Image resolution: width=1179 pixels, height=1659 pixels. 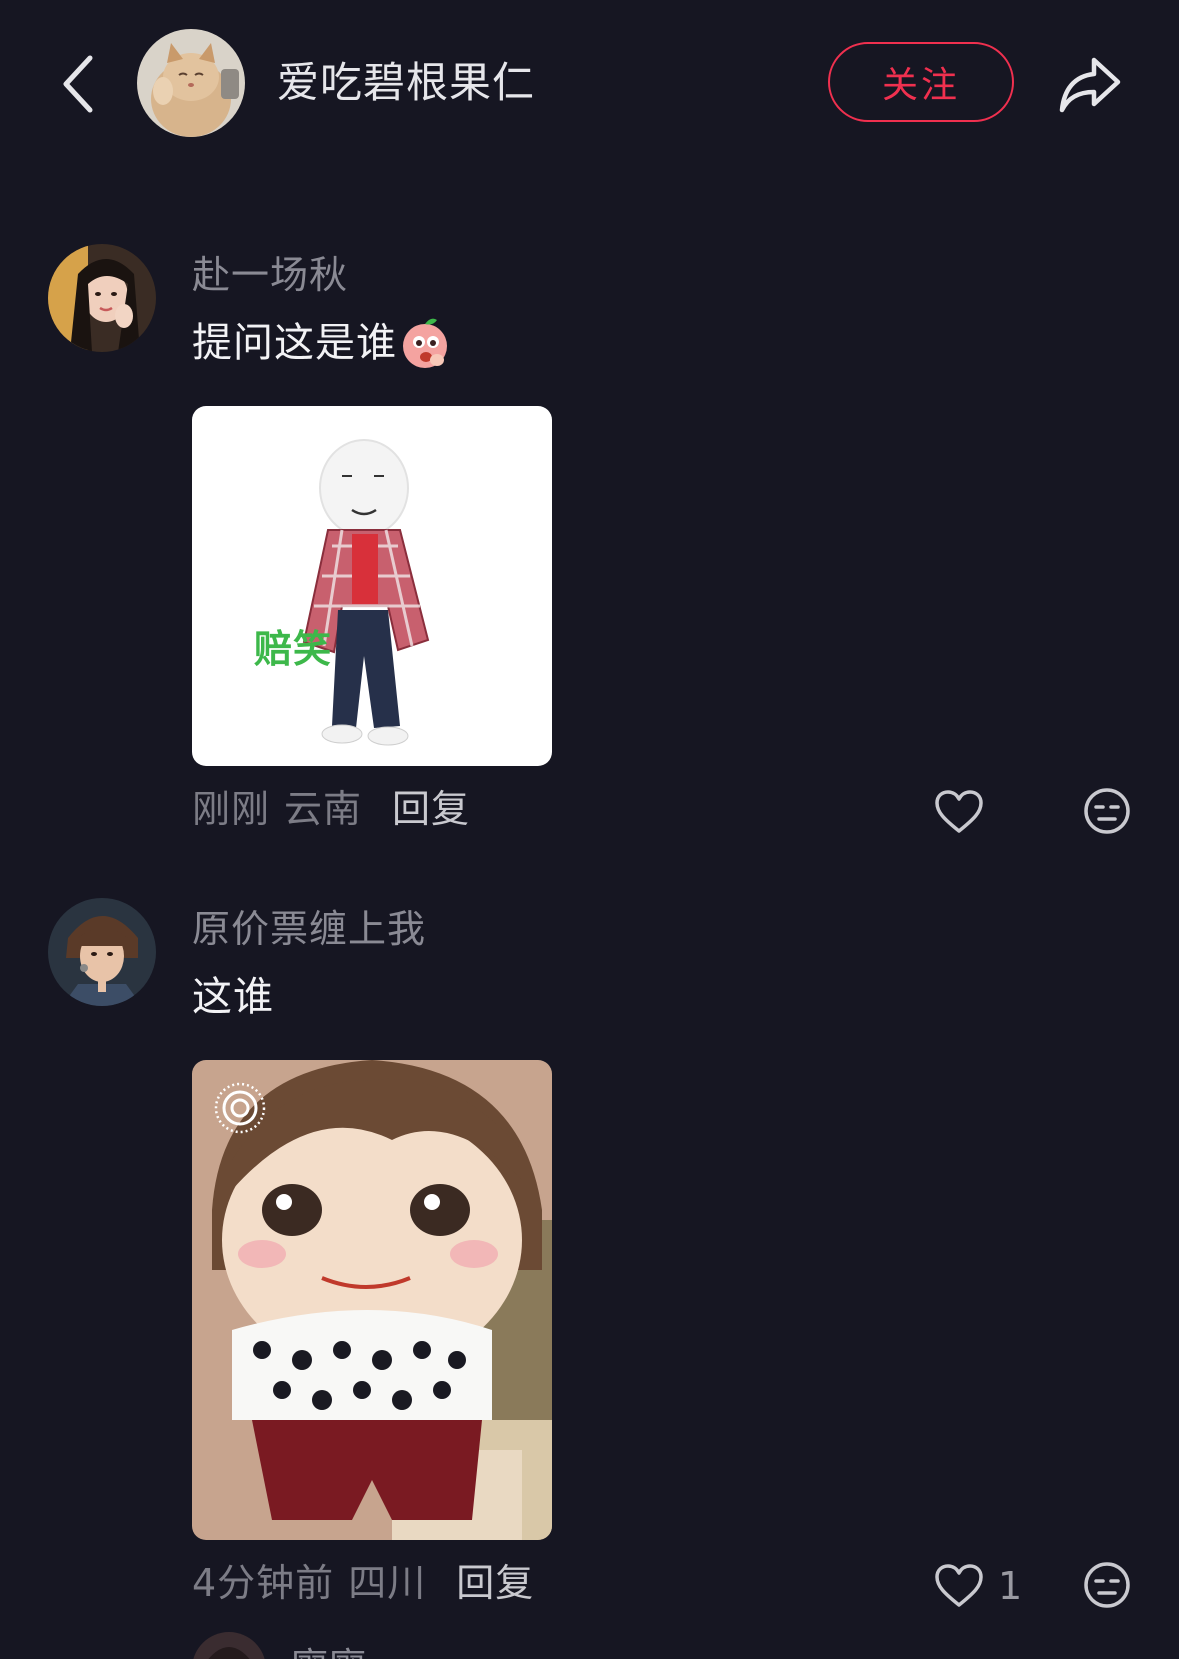 I want to click on top-bar: 爱吃碧根果仁 关注, so click(x=589, y=85).